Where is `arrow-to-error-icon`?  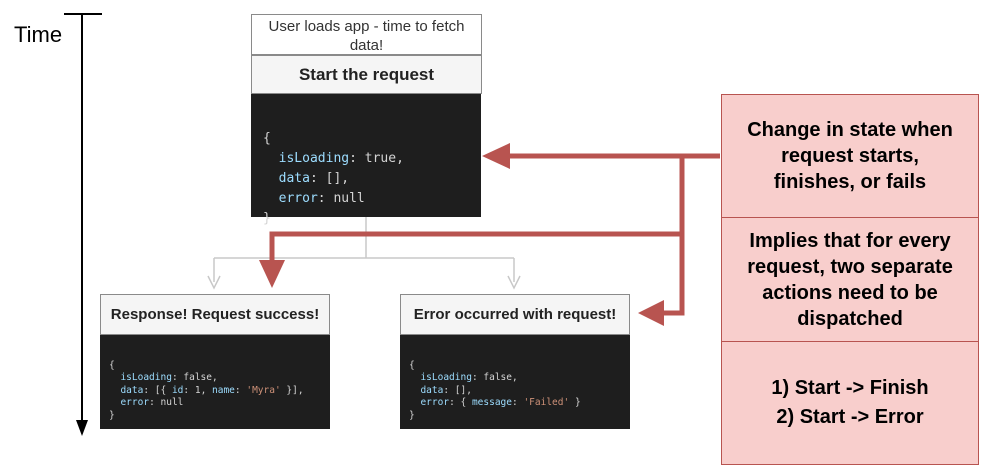 arrow-to-error-icon is located at coordinates (651, 313).